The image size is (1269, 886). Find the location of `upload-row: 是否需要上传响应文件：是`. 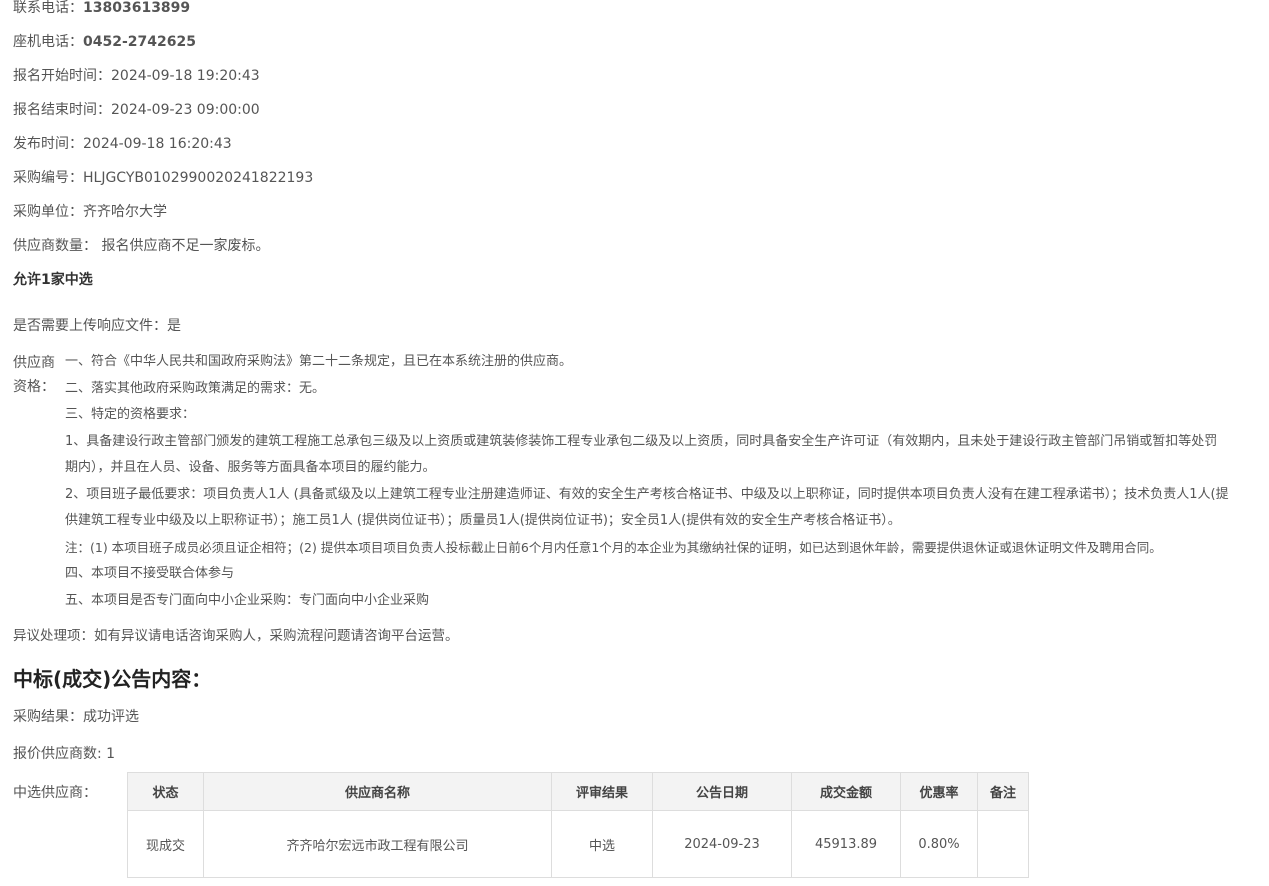

upload-row: 是否需要上传响应文件：是 is located at coordinates (97, 326).